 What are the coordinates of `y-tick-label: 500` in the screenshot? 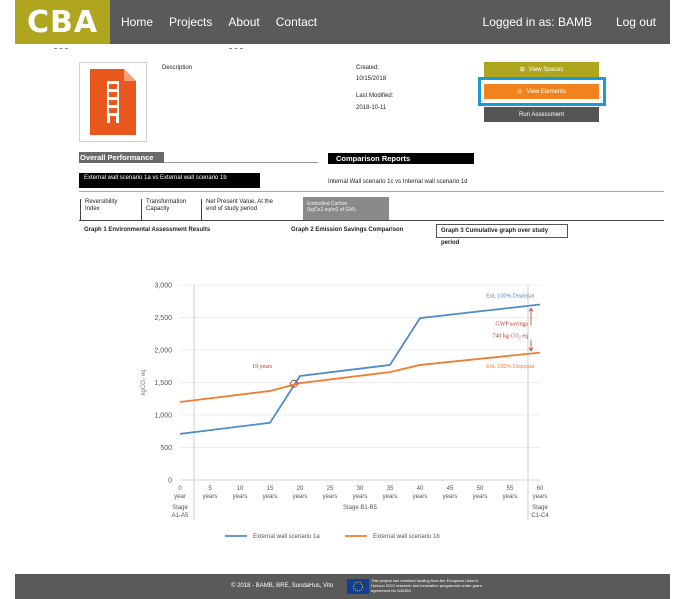 It's located at (166, 448).